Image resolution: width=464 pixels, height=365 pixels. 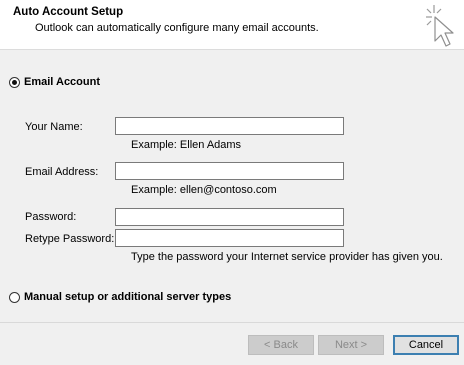 What do you see at coordinates (62, 82) in the screenshot?
I see `email-account-label: Email Account` at bounding box center [62, 82].